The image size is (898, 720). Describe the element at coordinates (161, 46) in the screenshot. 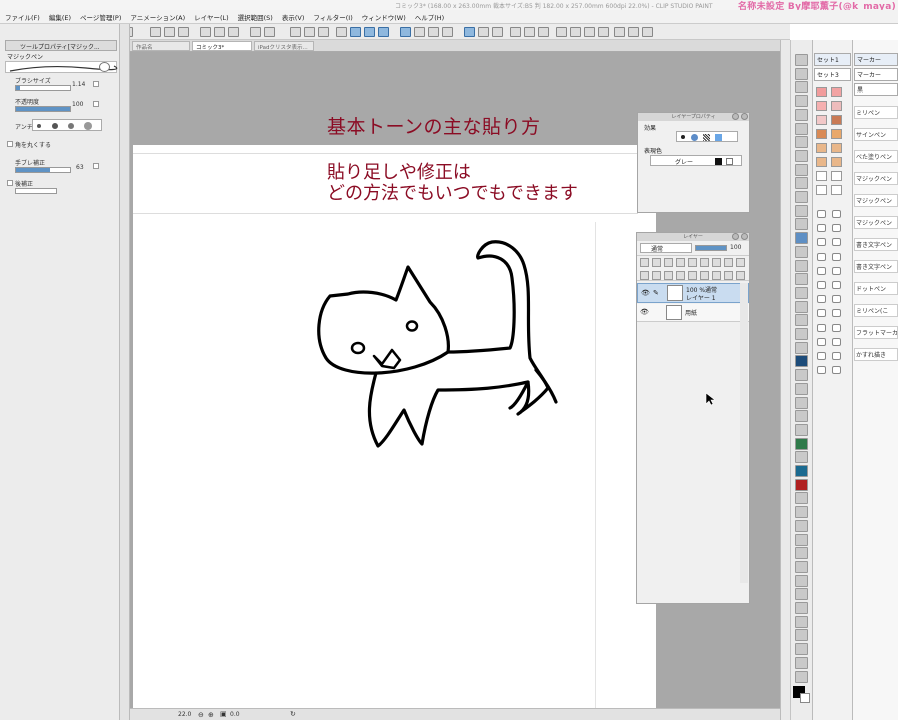

I see `tab-work-name: 作品名` at that location.